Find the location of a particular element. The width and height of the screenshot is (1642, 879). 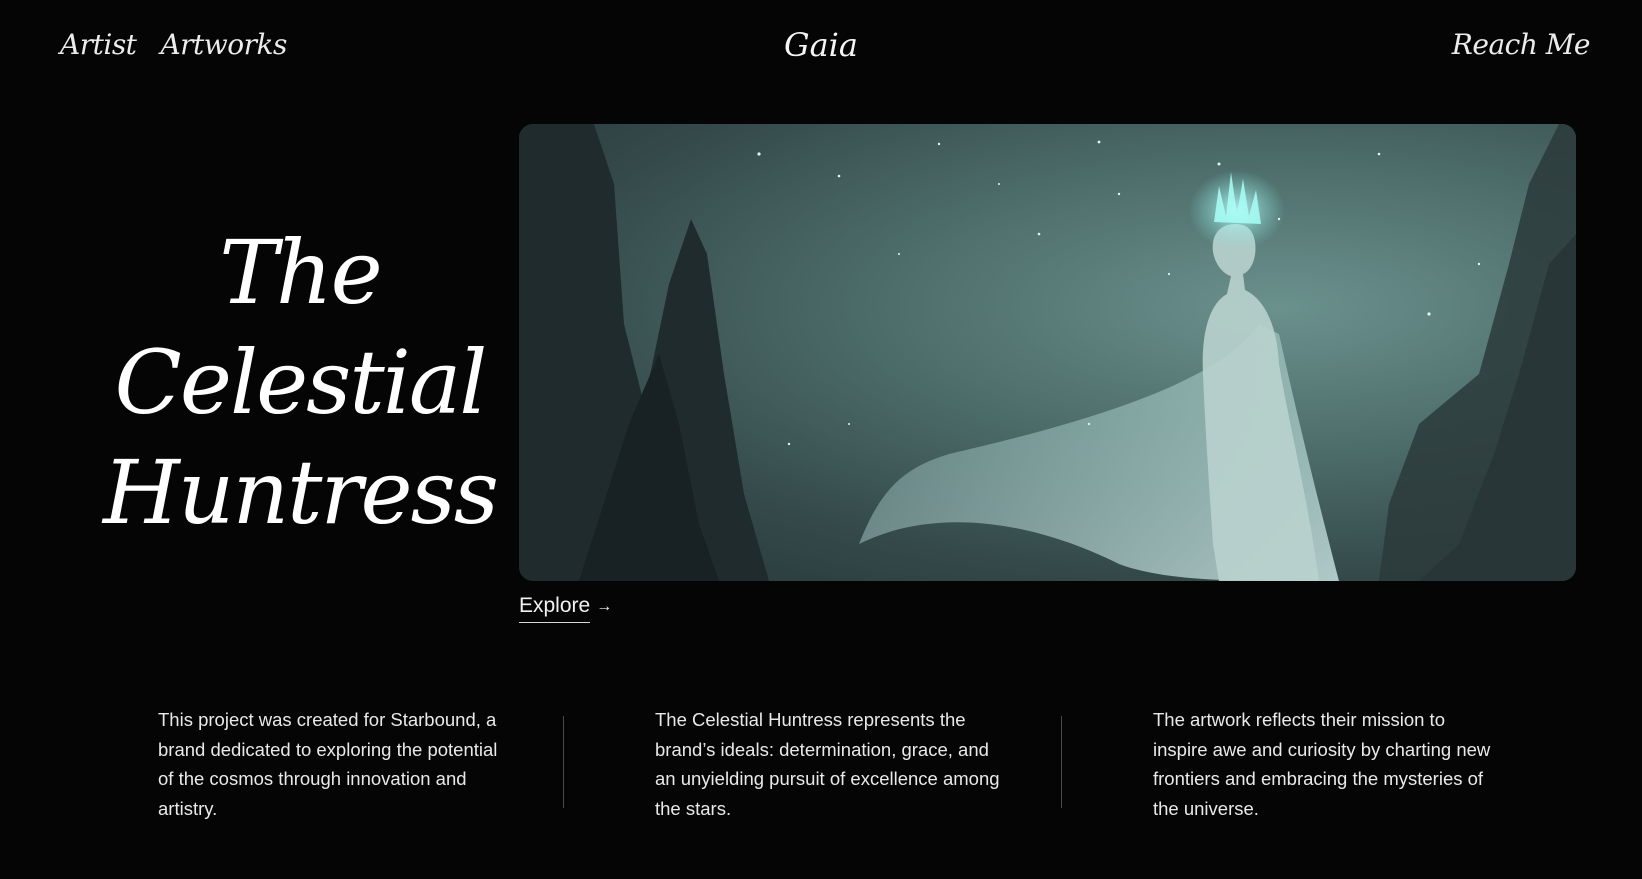

arrow-right-icon: → is located at coordinates (604, 606).